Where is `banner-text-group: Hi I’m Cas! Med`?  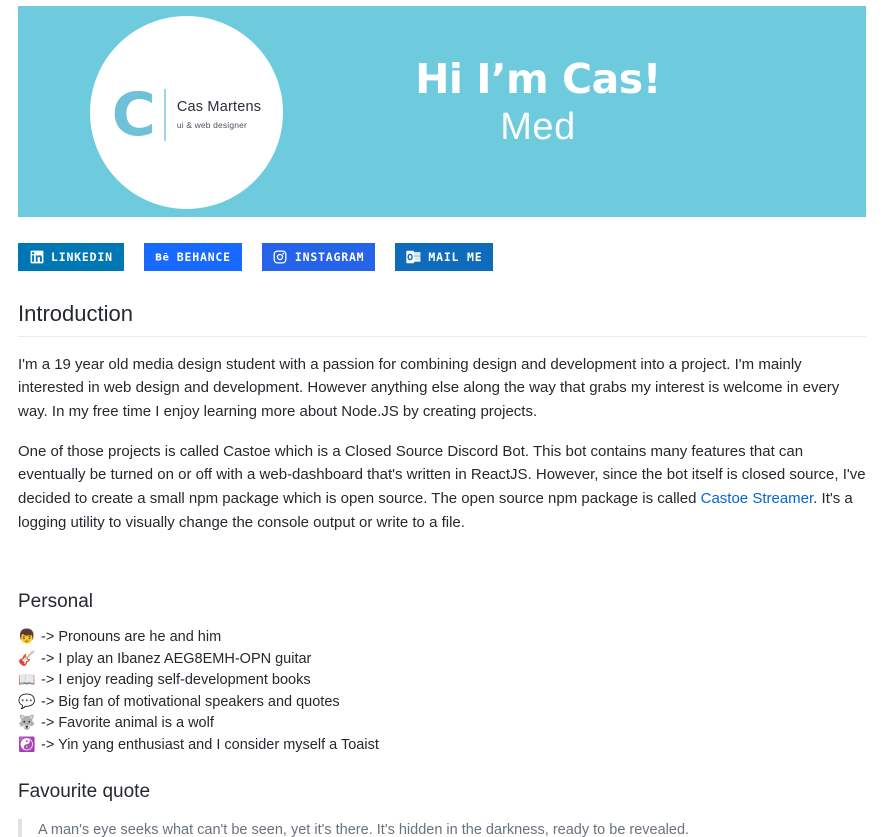
banner-text-group: Hi I’m Cas! Med is located at coordinates (538, 102).